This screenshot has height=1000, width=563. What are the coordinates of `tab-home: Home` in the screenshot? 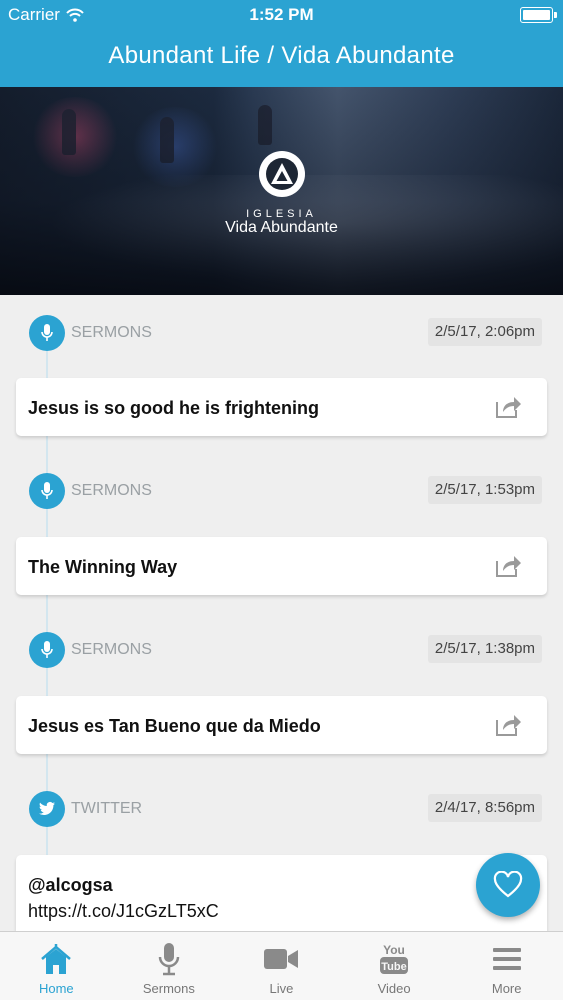 It's located at (56, 966).